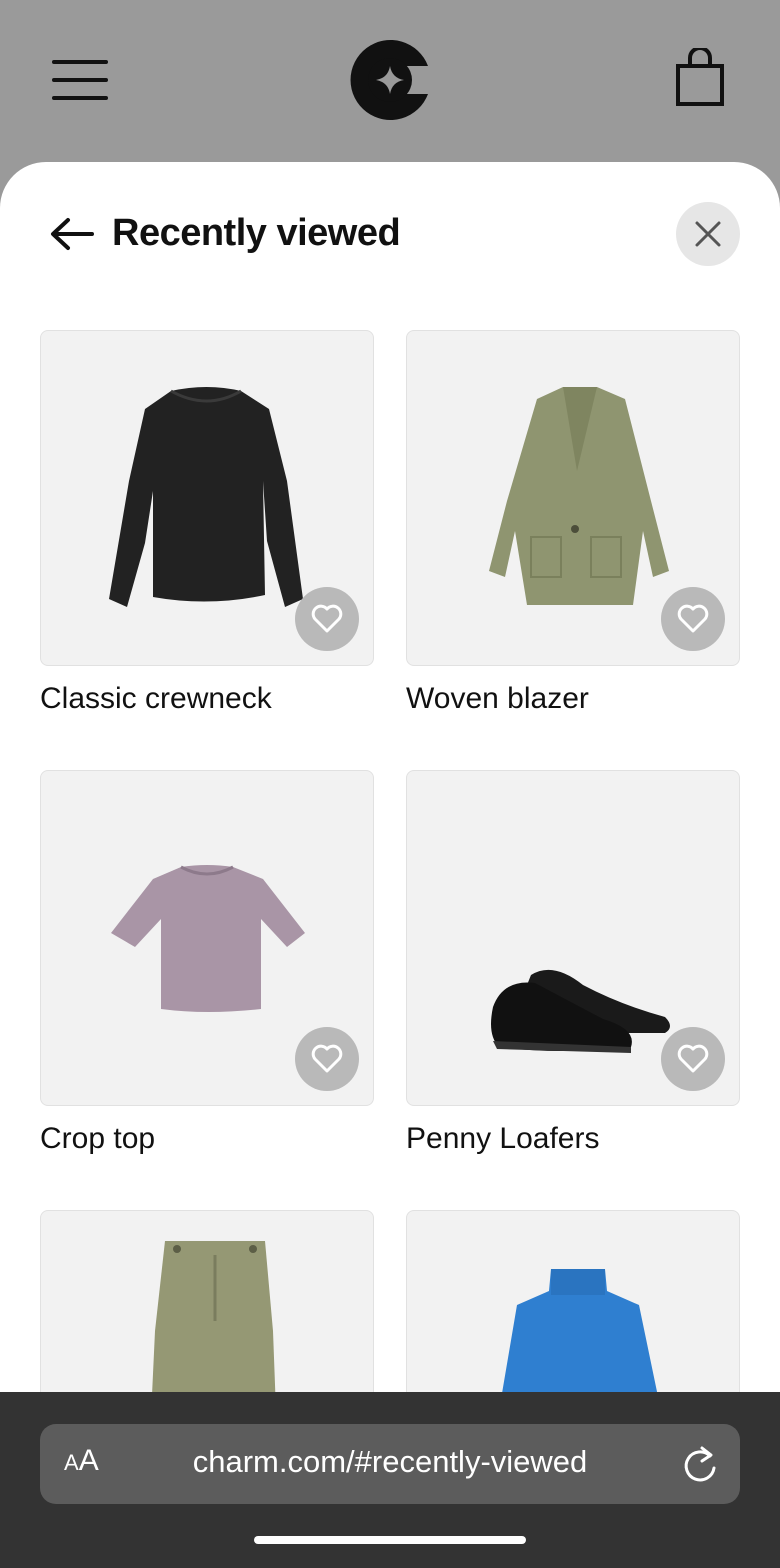  I want to click on product-name: Woven blazer, so click(497, 699).